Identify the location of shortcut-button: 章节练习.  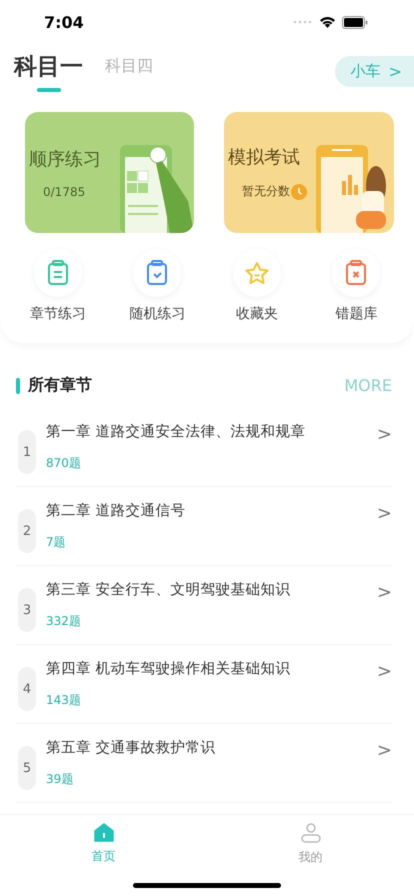
(58, 286).